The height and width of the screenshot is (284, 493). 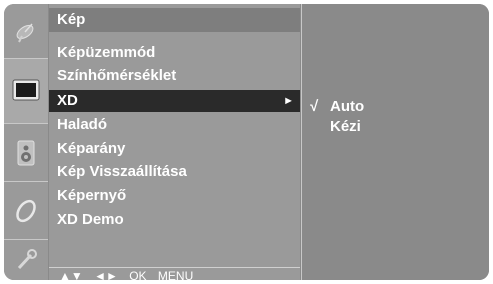 I want to click on category-audio, so click(x=26, y=153).